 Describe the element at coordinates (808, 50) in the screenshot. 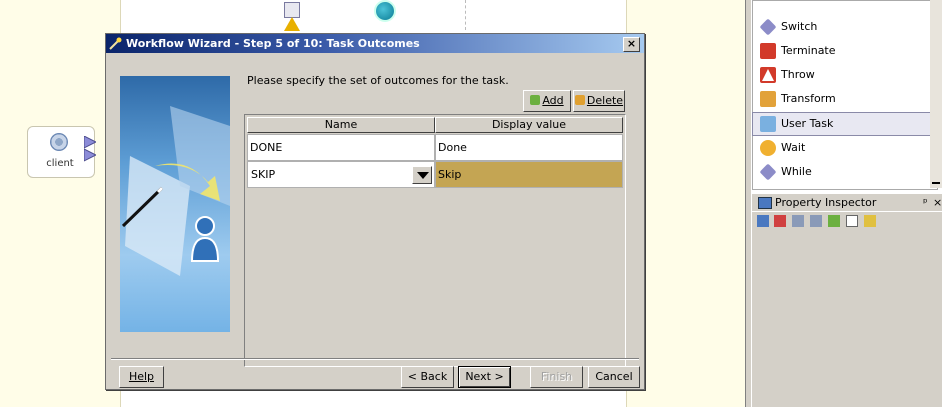

I see `palette-item-label: Terminate` at that location.